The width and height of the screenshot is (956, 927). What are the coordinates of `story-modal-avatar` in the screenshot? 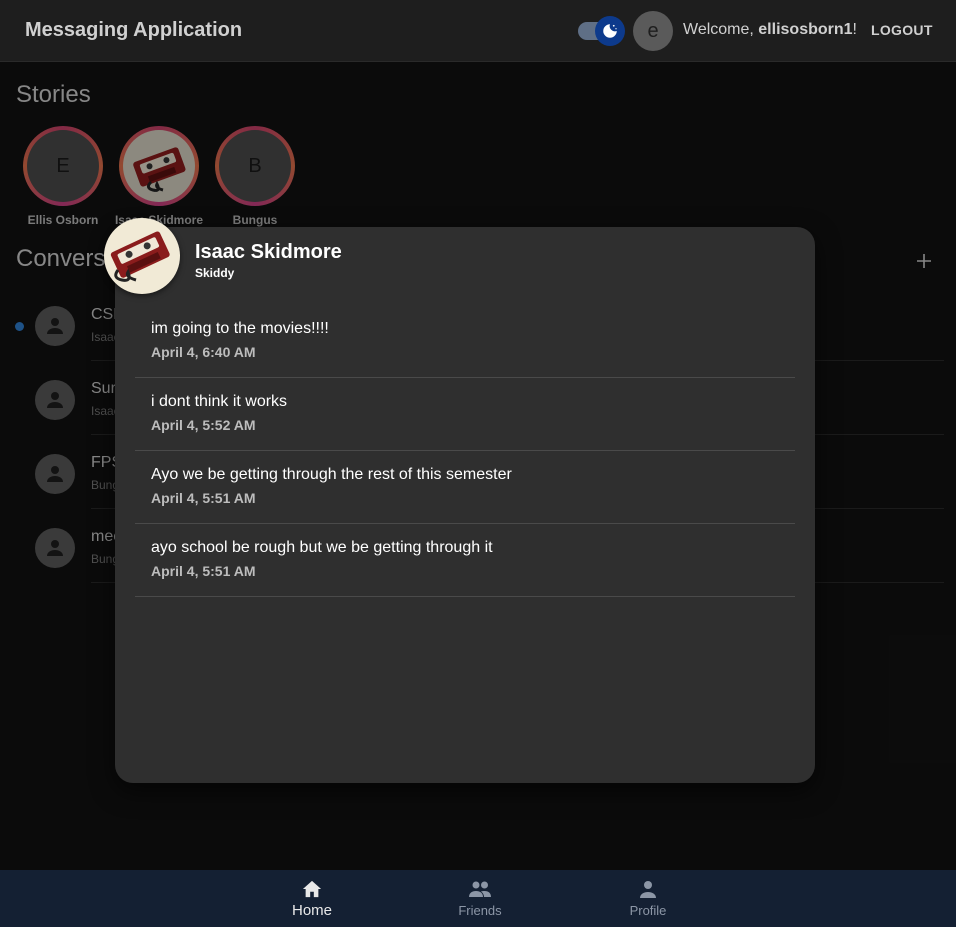 It's located at (142, 256).